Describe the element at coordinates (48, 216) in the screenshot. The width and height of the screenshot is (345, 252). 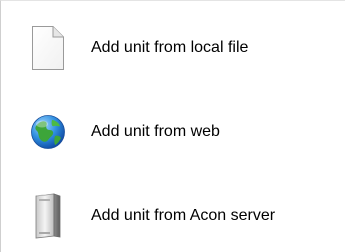
I see `server-icon` at that location.